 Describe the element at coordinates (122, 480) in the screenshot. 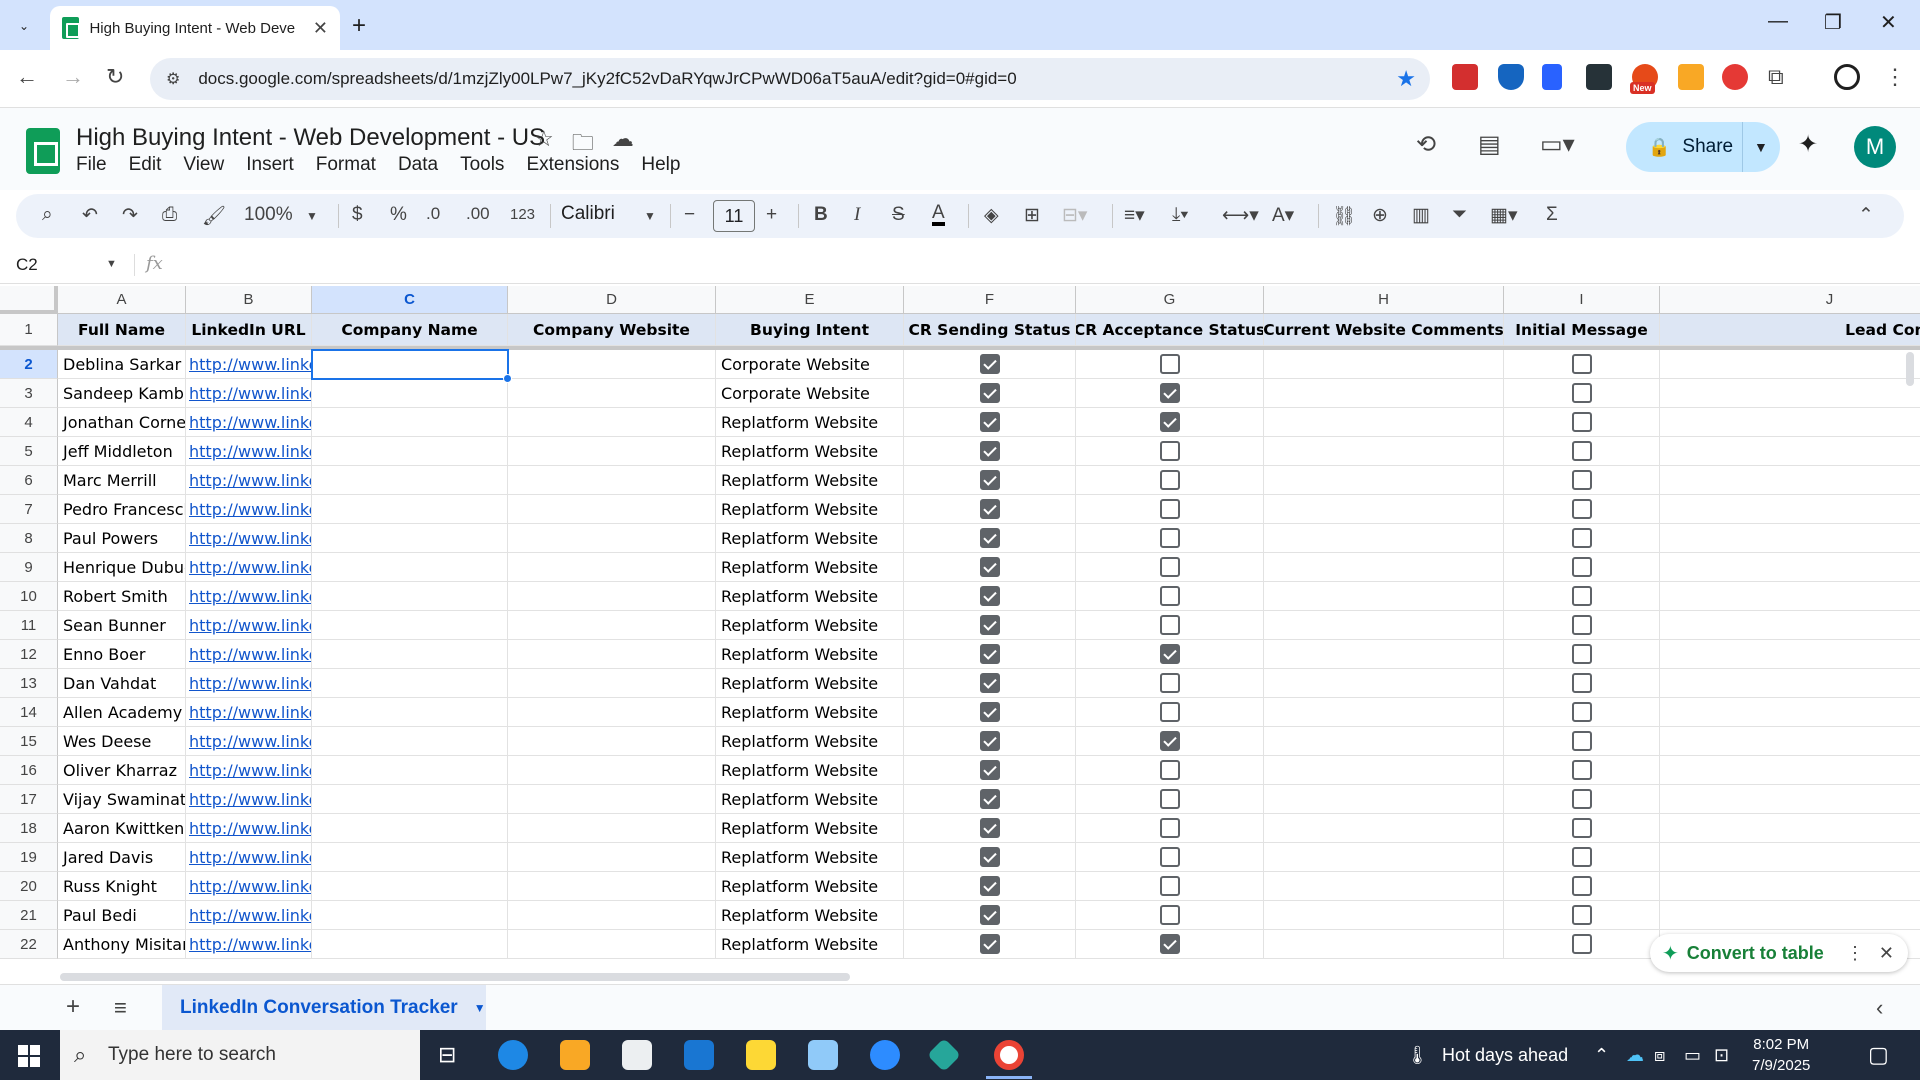

I see `full-name-cell: Marc Merrill` at that location.